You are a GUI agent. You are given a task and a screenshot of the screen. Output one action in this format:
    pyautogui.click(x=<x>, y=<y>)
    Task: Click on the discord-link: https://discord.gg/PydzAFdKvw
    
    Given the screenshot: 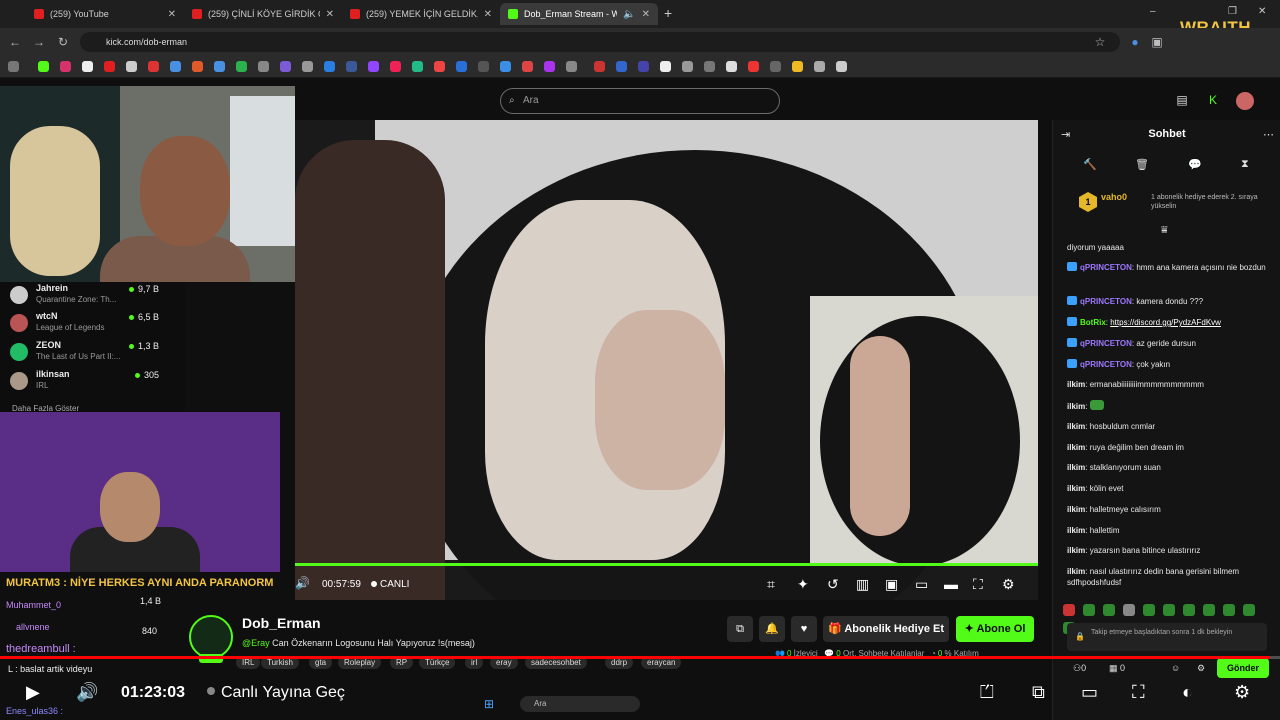 What is the action you would take?
    pyautogui.click(x=1165, y=322)
    